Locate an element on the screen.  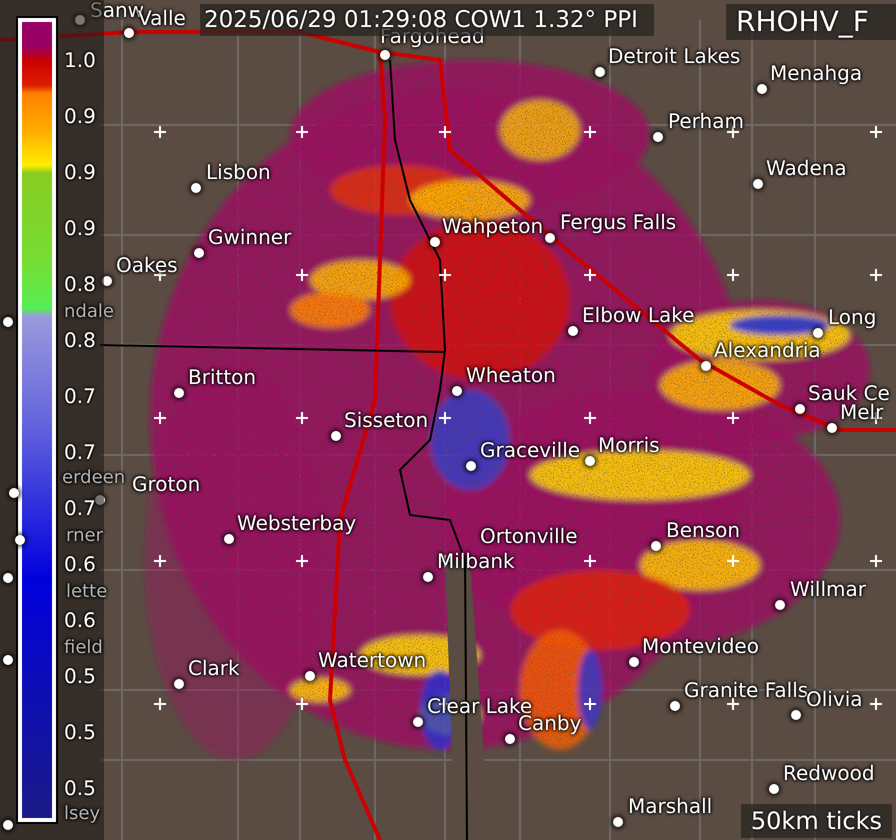
place-label: rner is located at coordinates (84, 536).